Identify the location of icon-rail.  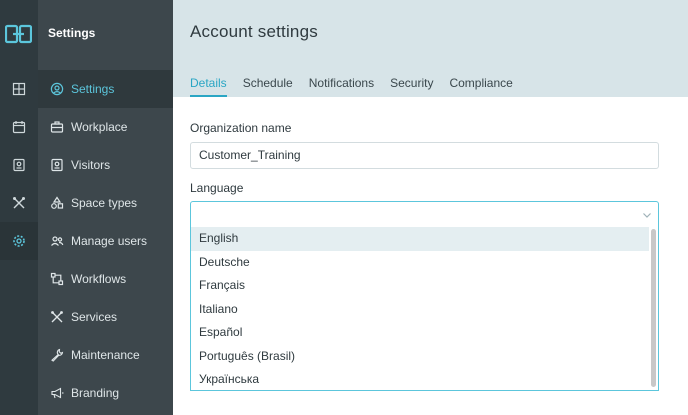
(19, 207).